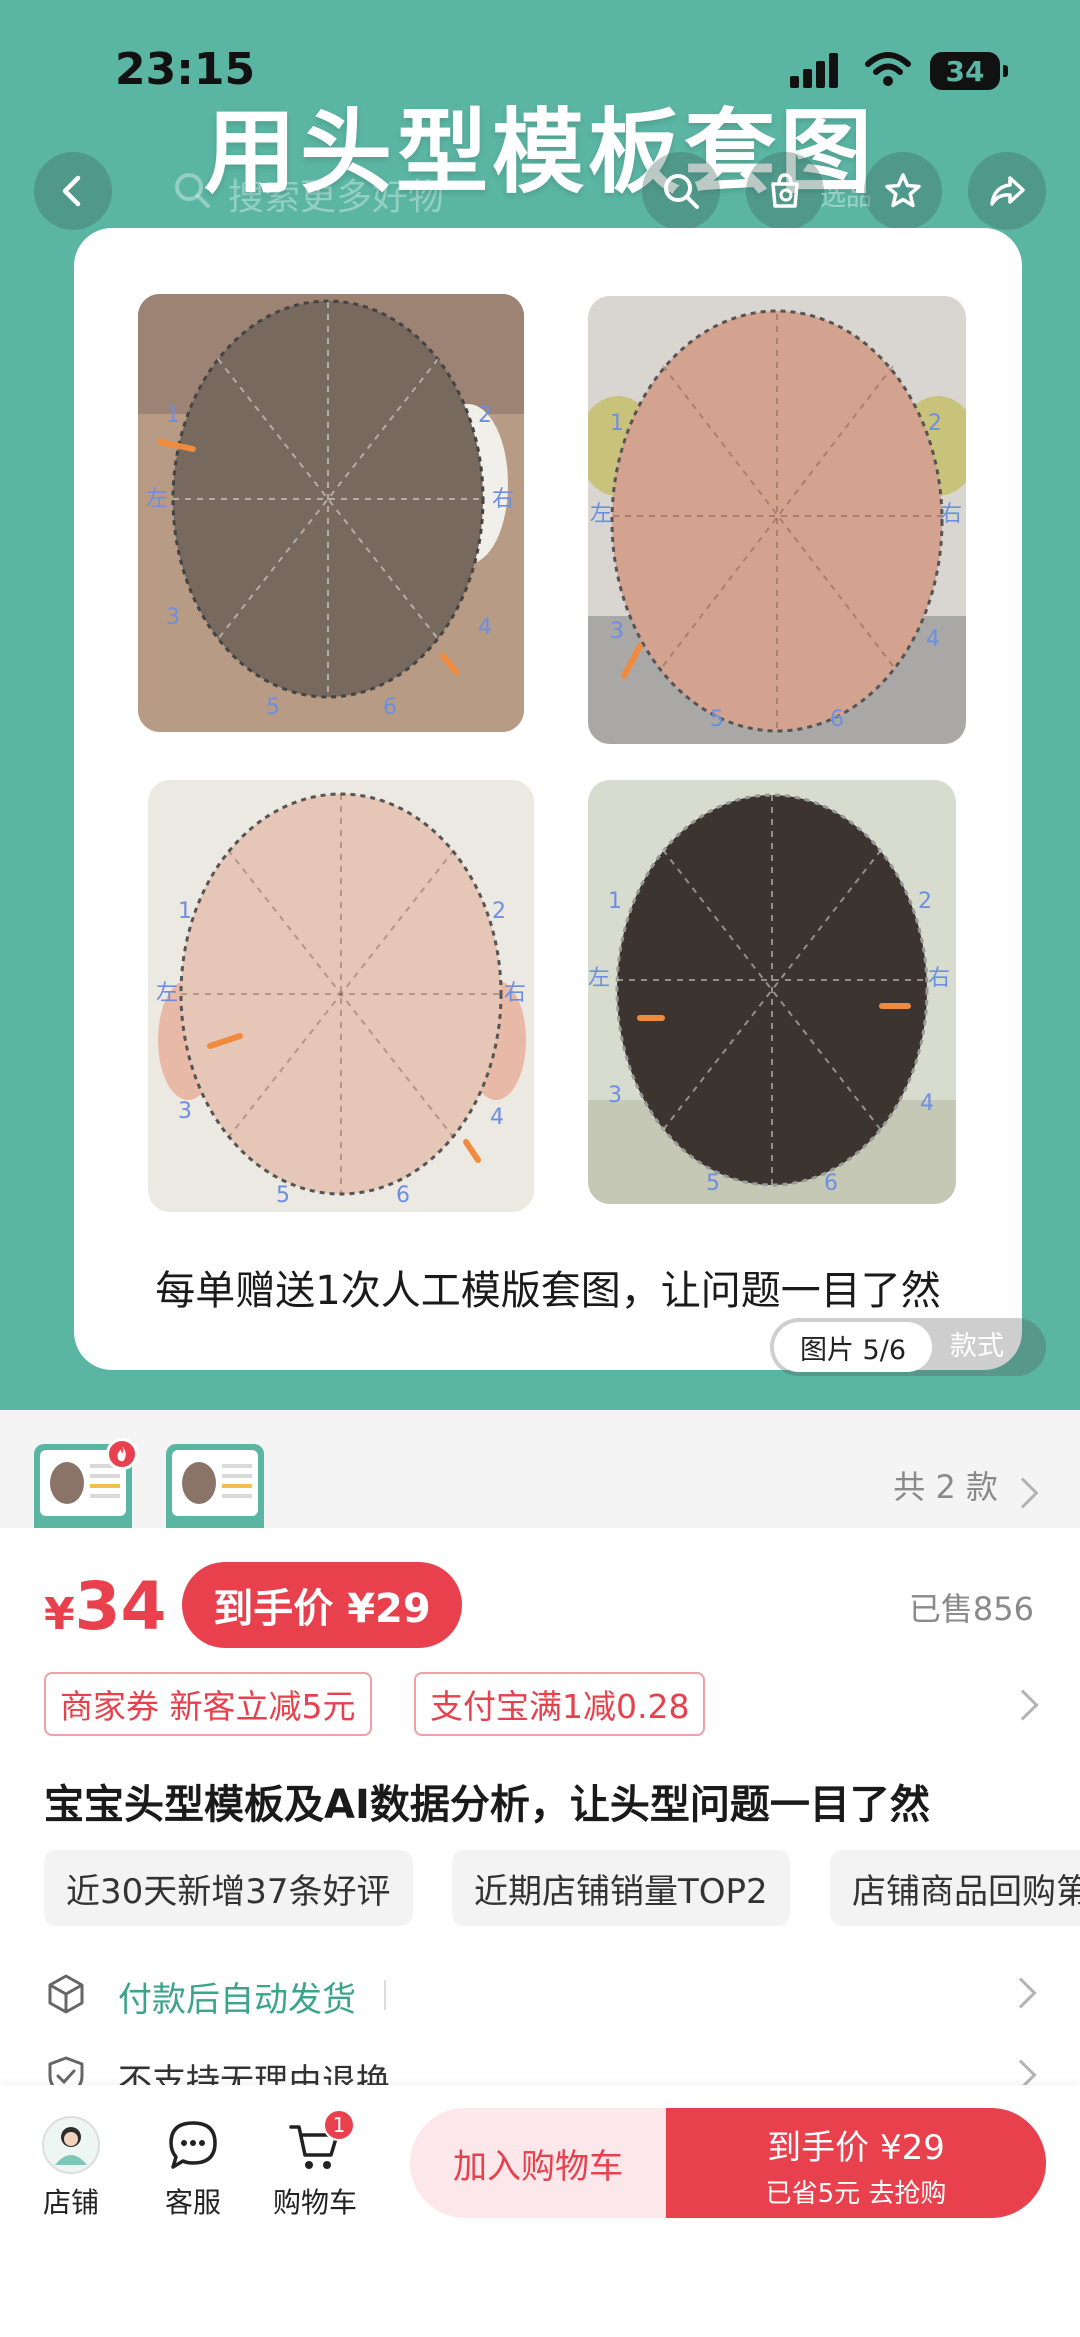 The image size is (1080, 2337). What do you see at coordinates (777, 520) in the screenshot?
I see `head-photo-2: 1 2 左 右 3 4 5 6` at bounding box center [777, 520].